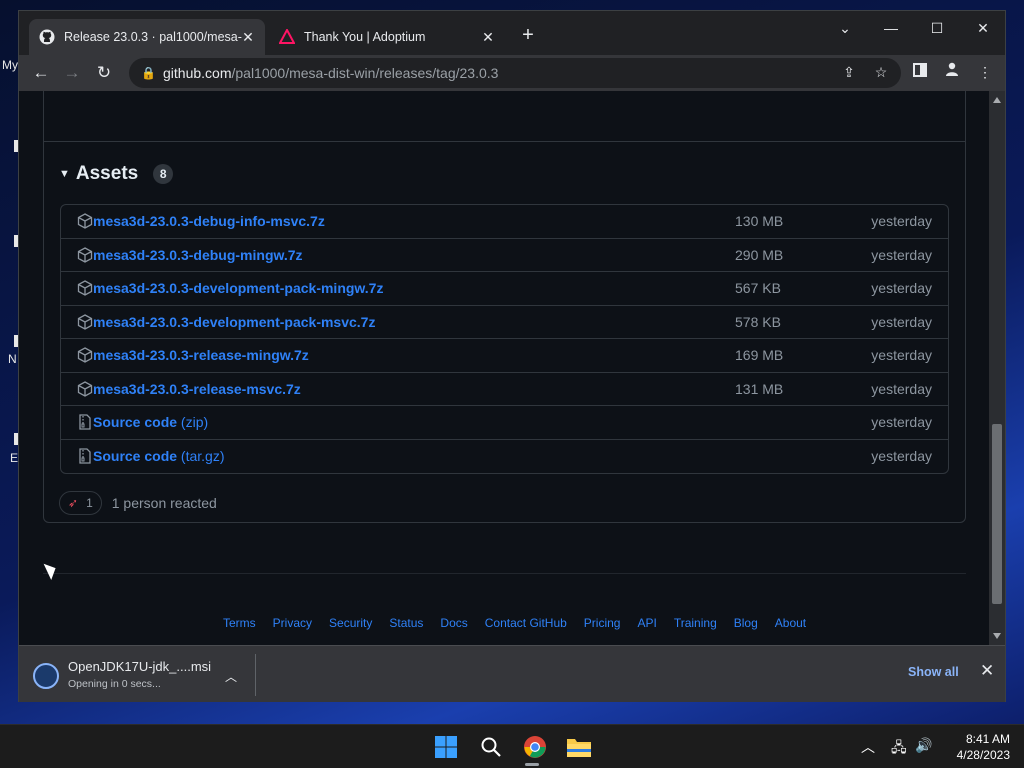 The height and width of the screenshot is (768, 1024). What do you see at coordinates (80, 503) in the screenshot?
I see `reaction-button: ➶ 1` at bounding box center [80, 503].